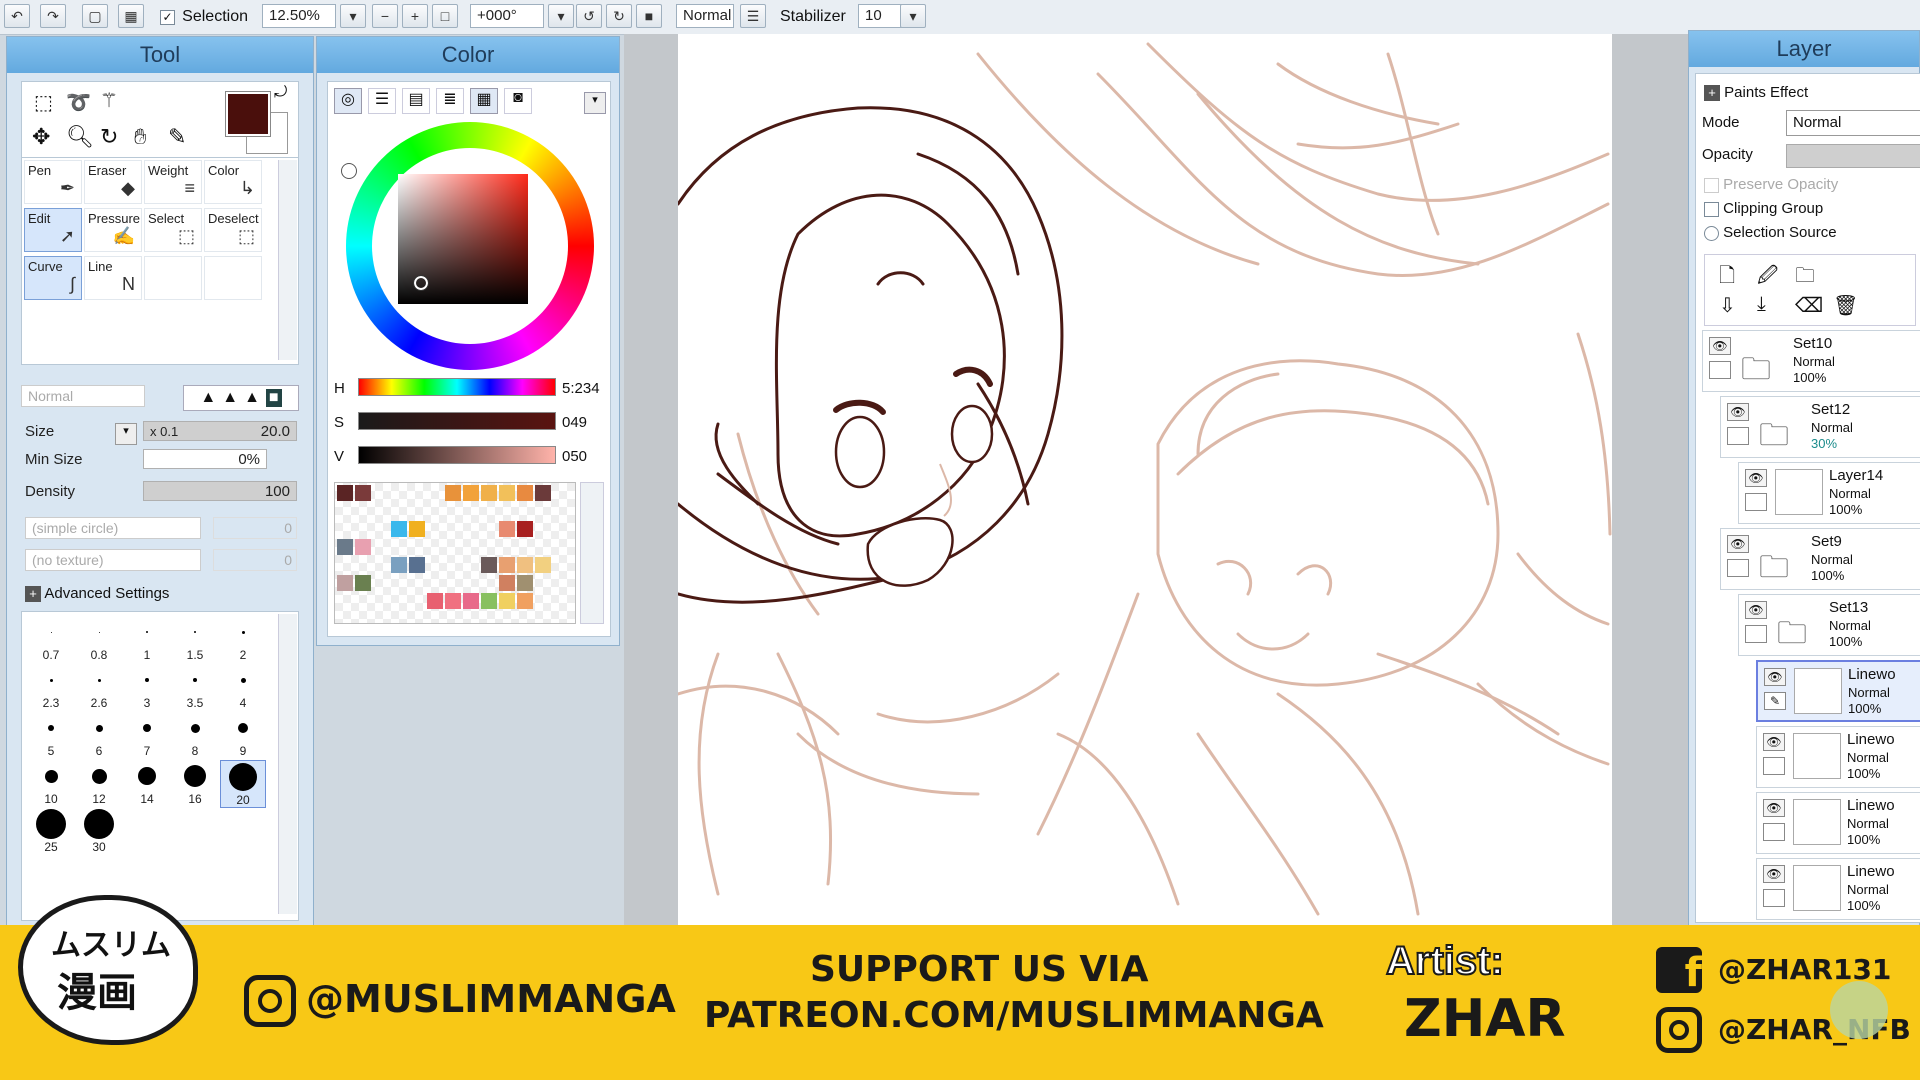 The height and width of the screenshot is (1080, 1920). Describe the element at coordinates (882, 16) in the screenshot. I see `stabilizer-field: 10` at that location.